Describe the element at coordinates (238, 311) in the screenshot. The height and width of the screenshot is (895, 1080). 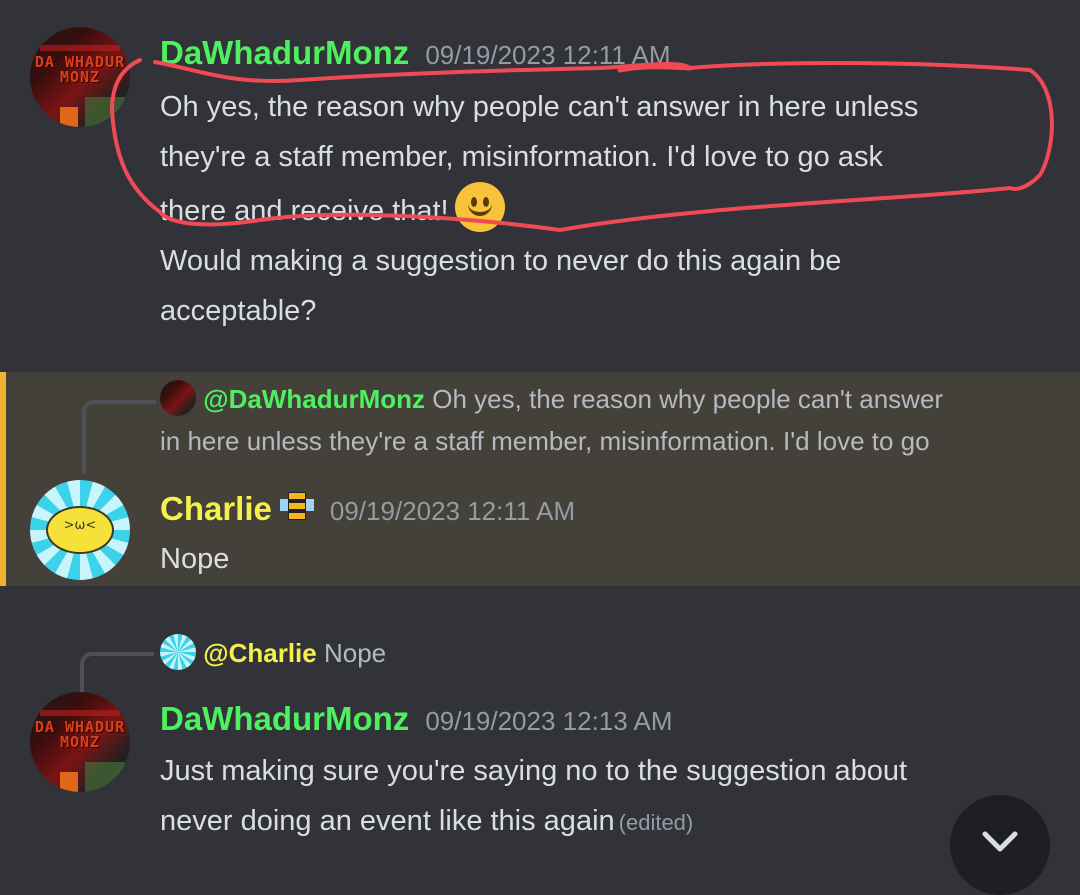
I see `message-line: acceptable?` at that location.